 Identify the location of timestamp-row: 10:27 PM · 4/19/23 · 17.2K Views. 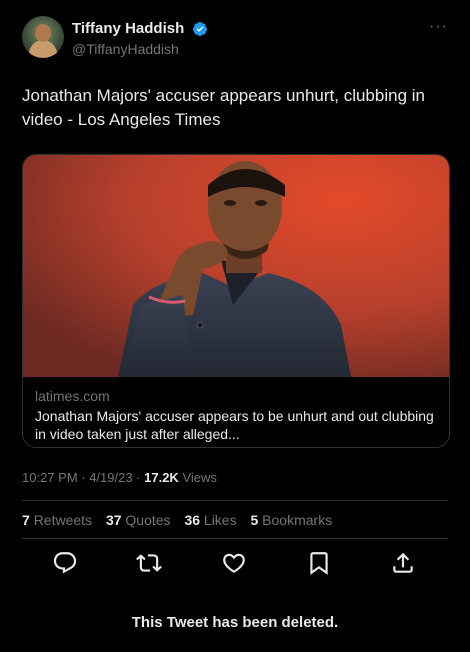
(119, 477).